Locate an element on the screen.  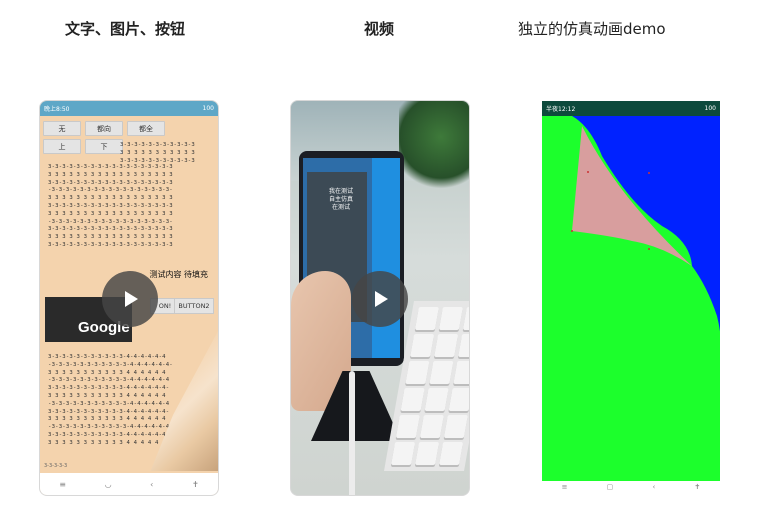
top-button-1: 无 is located at coordinates (62, 128).